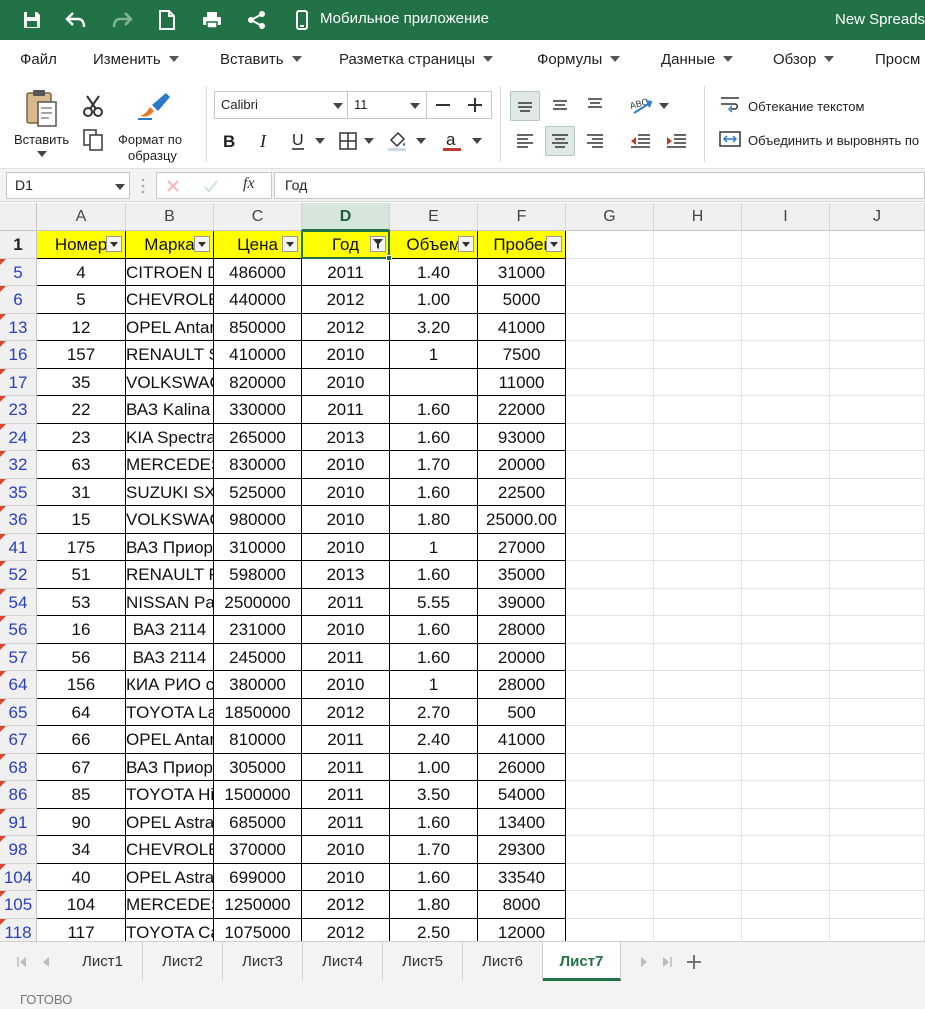  Describe the element at coordinates (81, 217) in the screenshot. I see `column-header-a: A` at that location.